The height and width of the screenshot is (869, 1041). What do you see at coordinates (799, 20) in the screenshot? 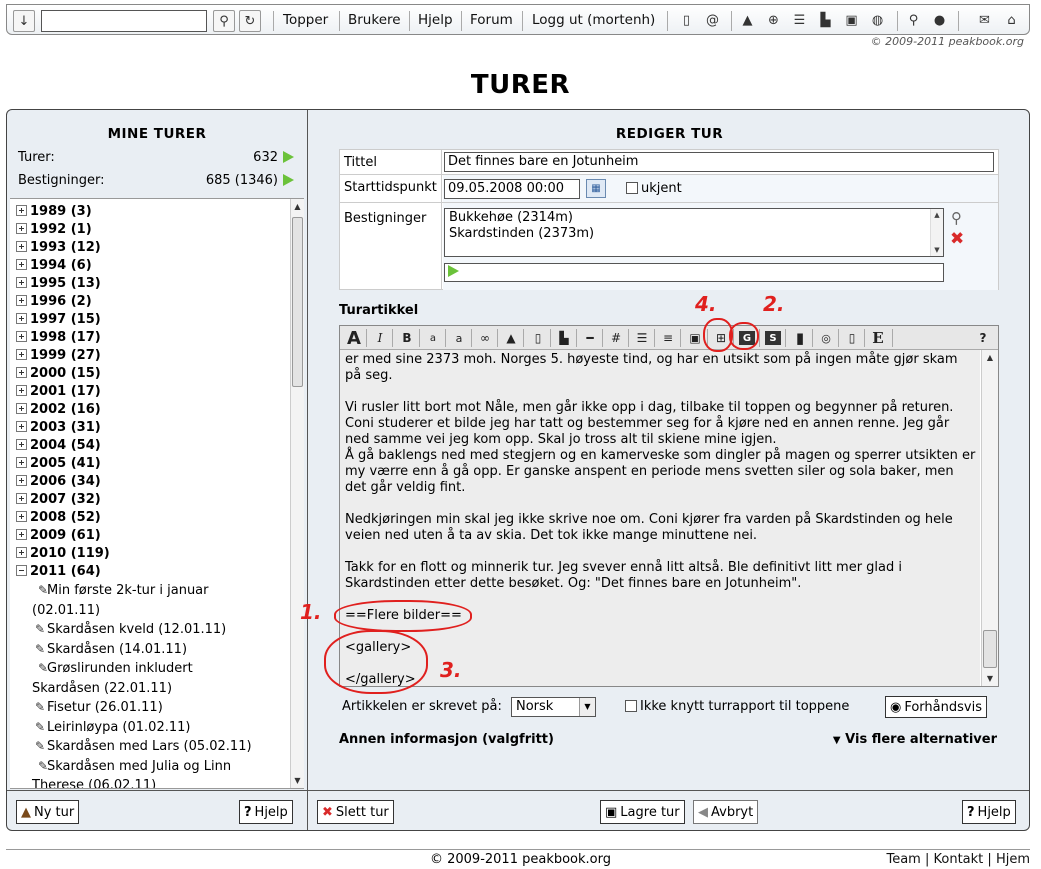
I see `list-icon: ☰` at bounding box center [799, 20].